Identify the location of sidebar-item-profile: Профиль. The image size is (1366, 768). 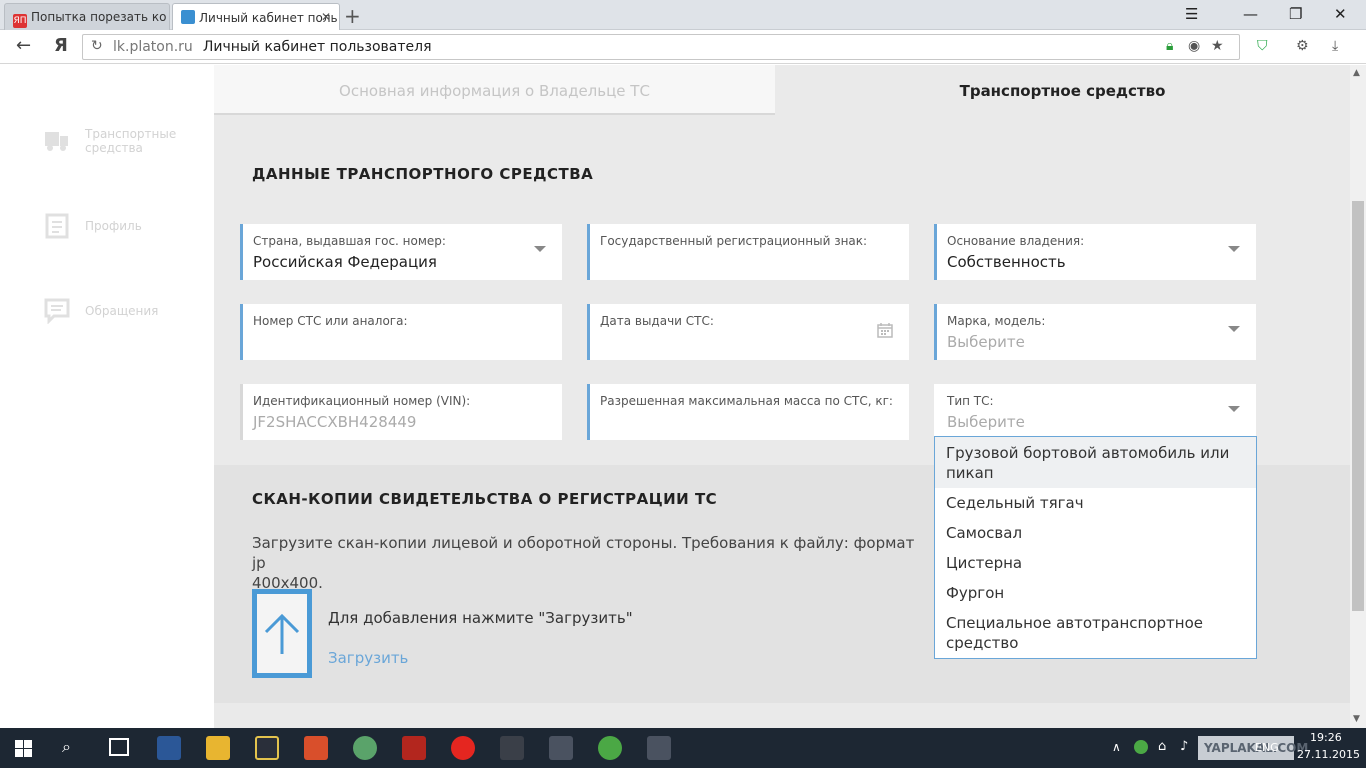
(124, 226).